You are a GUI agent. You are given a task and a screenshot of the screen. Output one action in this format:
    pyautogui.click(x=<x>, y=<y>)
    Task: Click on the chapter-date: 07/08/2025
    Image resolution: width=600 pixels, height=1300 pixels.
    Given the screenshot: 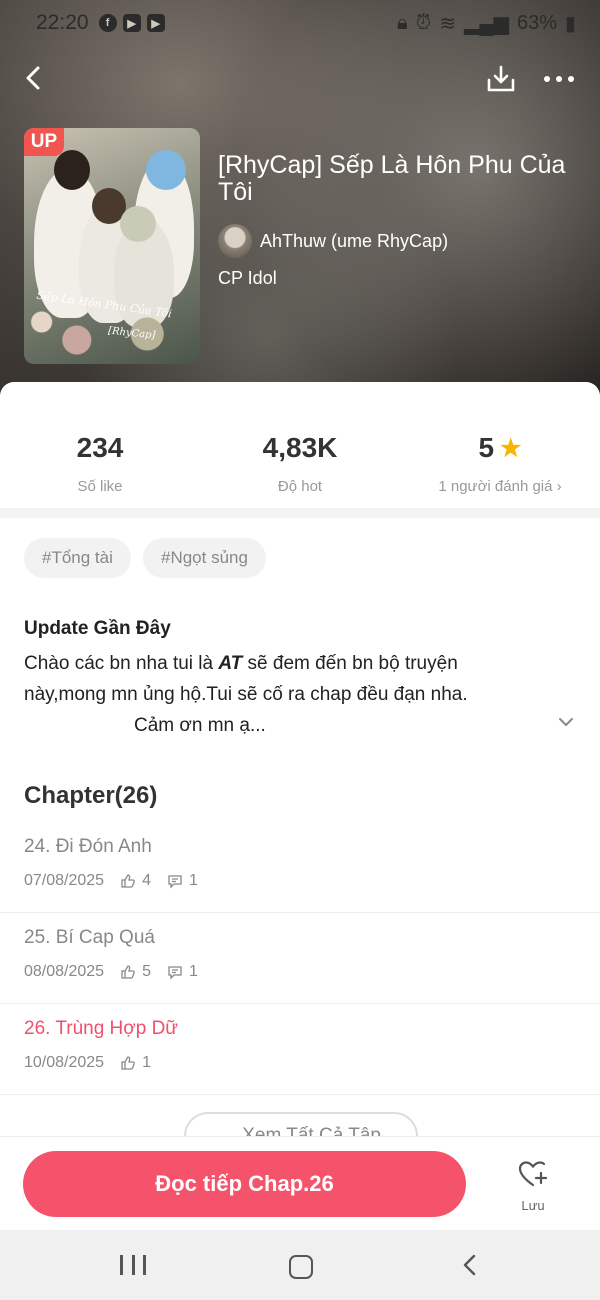 What is the action you would take?
    pyautogui.click(x=64, y=880)
    